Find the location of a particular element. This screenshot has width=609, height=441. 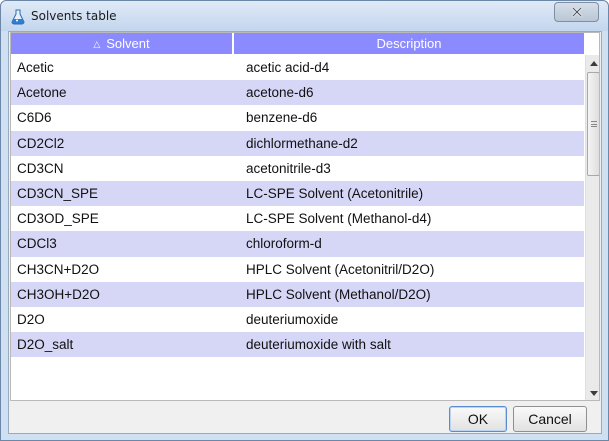

cancel-button: Cancel is located at coordinates (550, 419).